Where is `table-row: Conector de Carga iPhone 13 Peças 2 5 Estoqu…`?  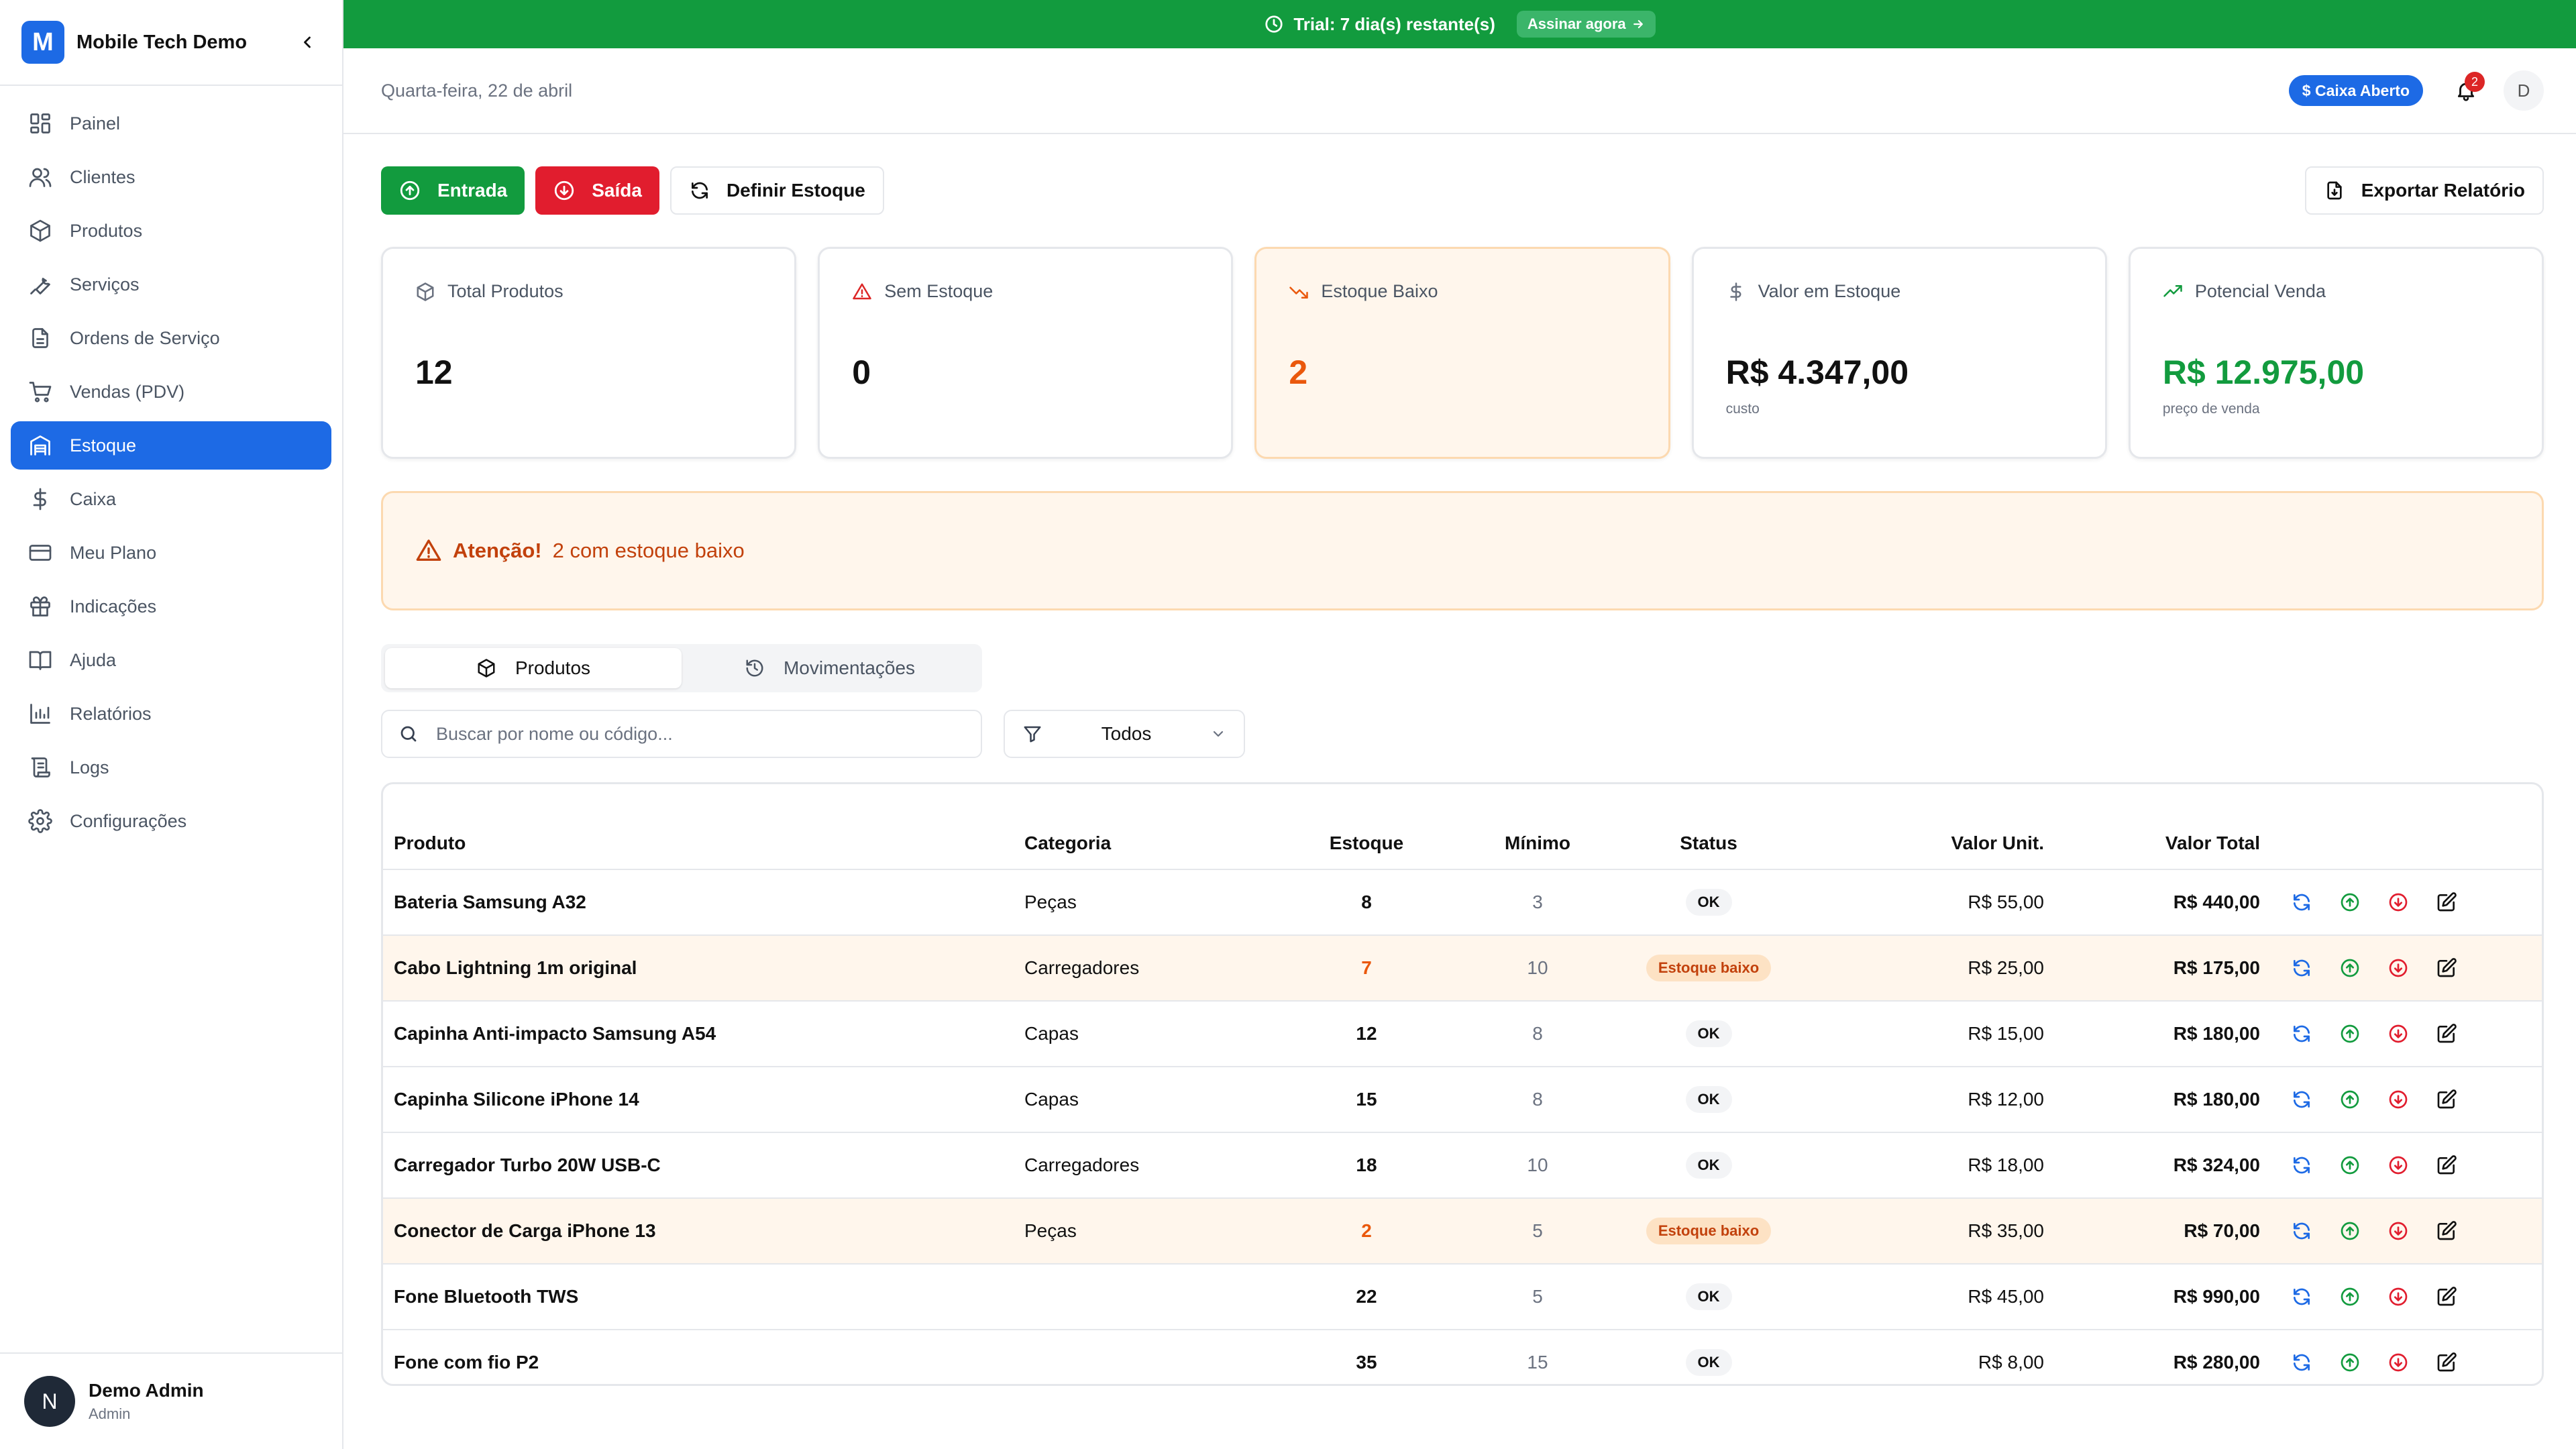
table-row: Conector de Carga iPhone 13 Peças 2 5 Estoqu… is located at coordinates (1462, 1232).